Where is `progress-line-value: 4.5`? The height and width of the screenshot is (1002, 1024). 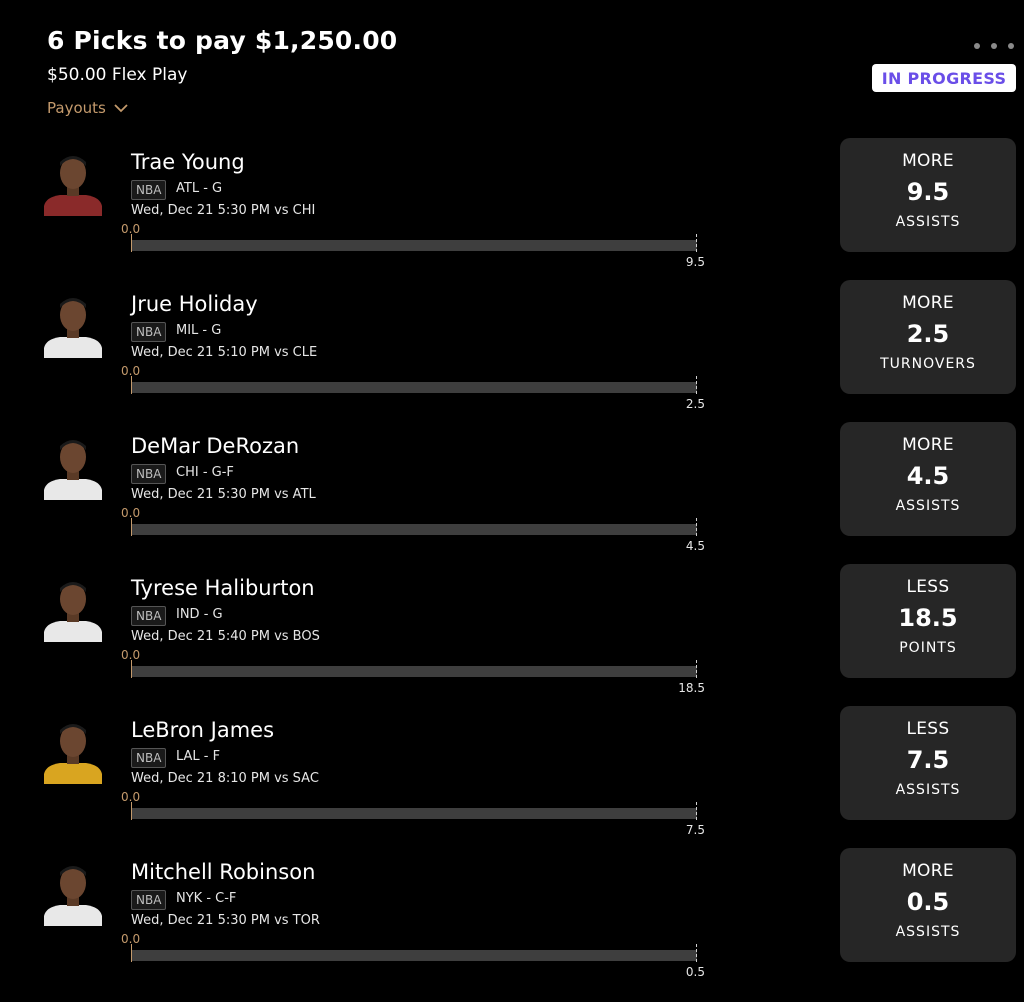
progress-line-value: 4.5 is located at coordinates (695, 546).